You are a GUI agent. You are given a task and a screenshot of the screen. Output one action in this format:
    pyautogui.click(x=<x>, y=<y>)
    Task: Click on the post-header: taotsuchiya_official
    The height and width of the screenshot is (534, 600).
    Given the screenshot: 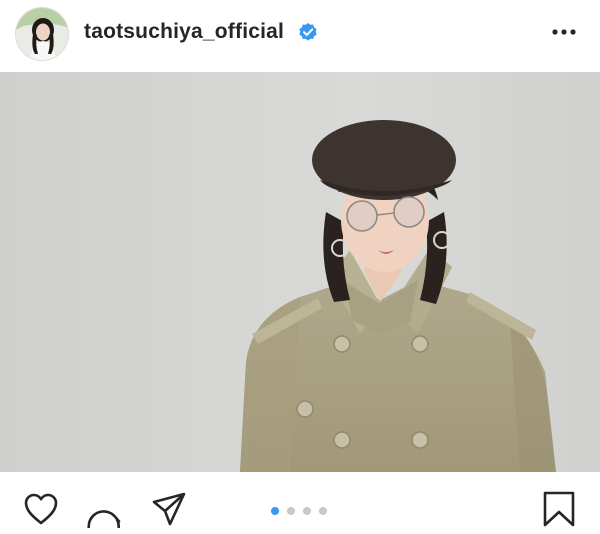 What is the action you would take?
    pyautogui.click(x=300, y=36)
    